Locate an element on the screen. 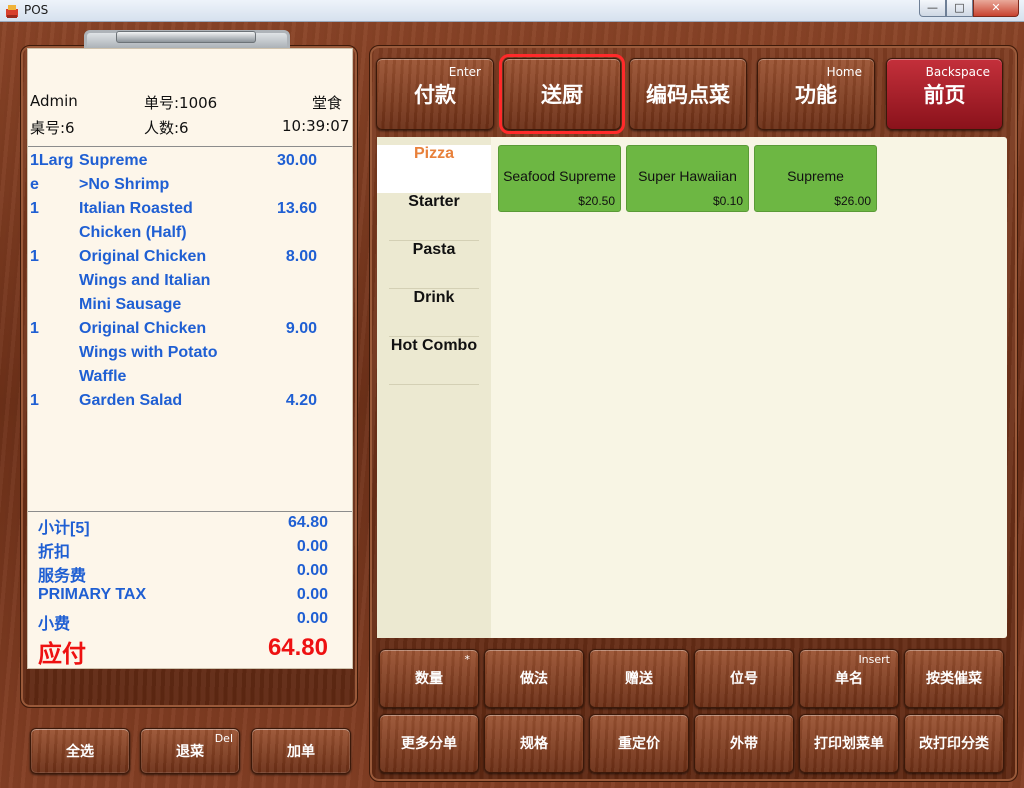 This screenshot has height=788, width=1024. home-page-label: 前页 is located at coordinates (944, 95).